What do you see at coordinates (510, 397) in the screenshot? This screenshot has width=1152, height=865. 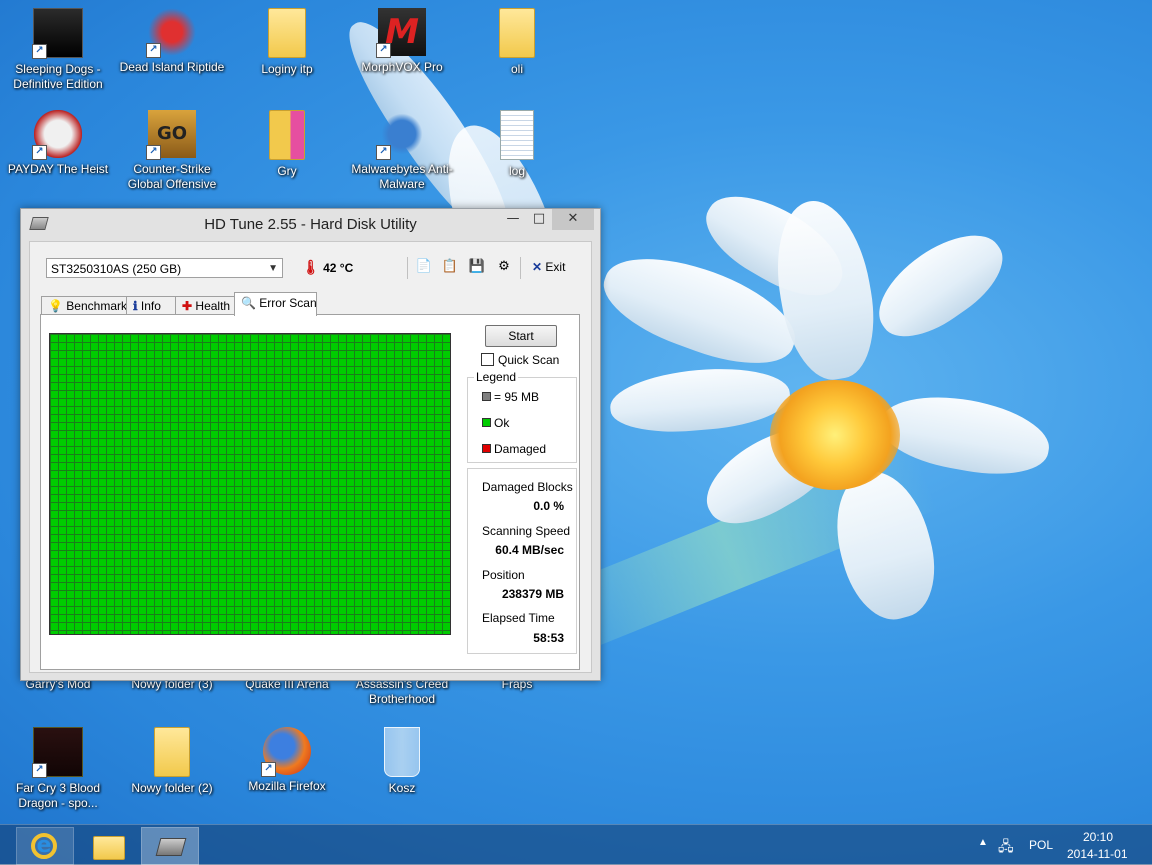 I see `legend-item-block-size: = 95 MB` at bounding box center [510, 397].